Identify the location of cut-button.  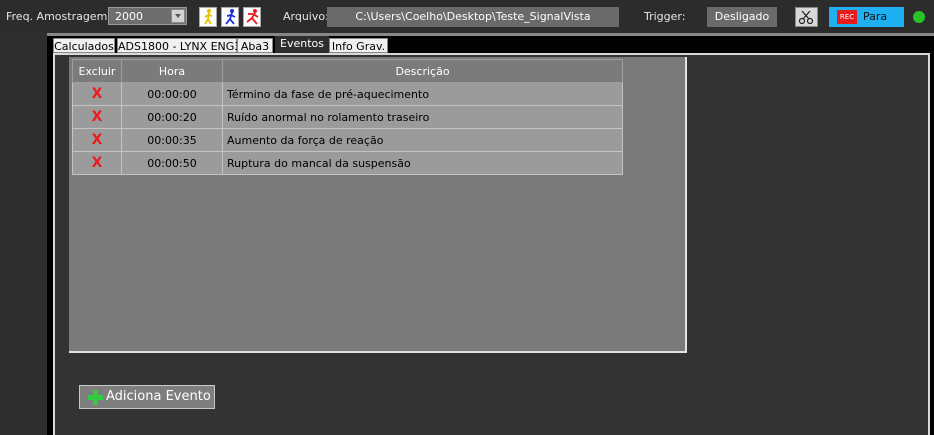
(806, 17).